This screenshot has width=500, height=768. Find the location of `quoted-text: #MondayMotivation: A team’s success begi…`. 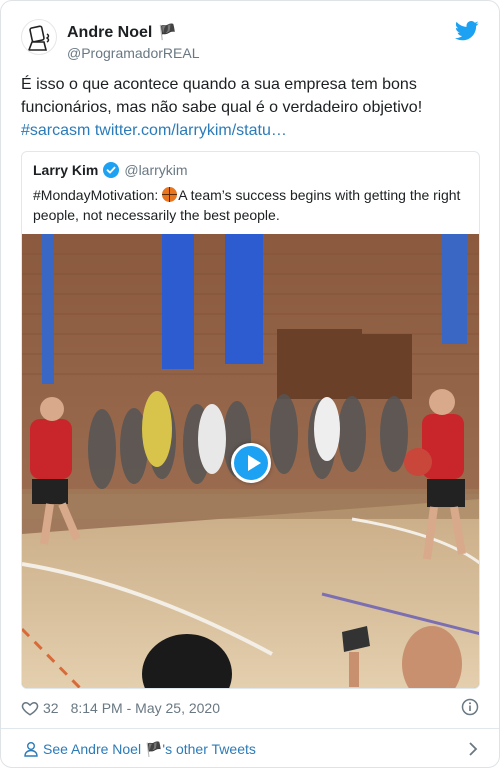

quoted-text: #MondayMotivation: A team’s success begi… is located at coordinates (253, 205).